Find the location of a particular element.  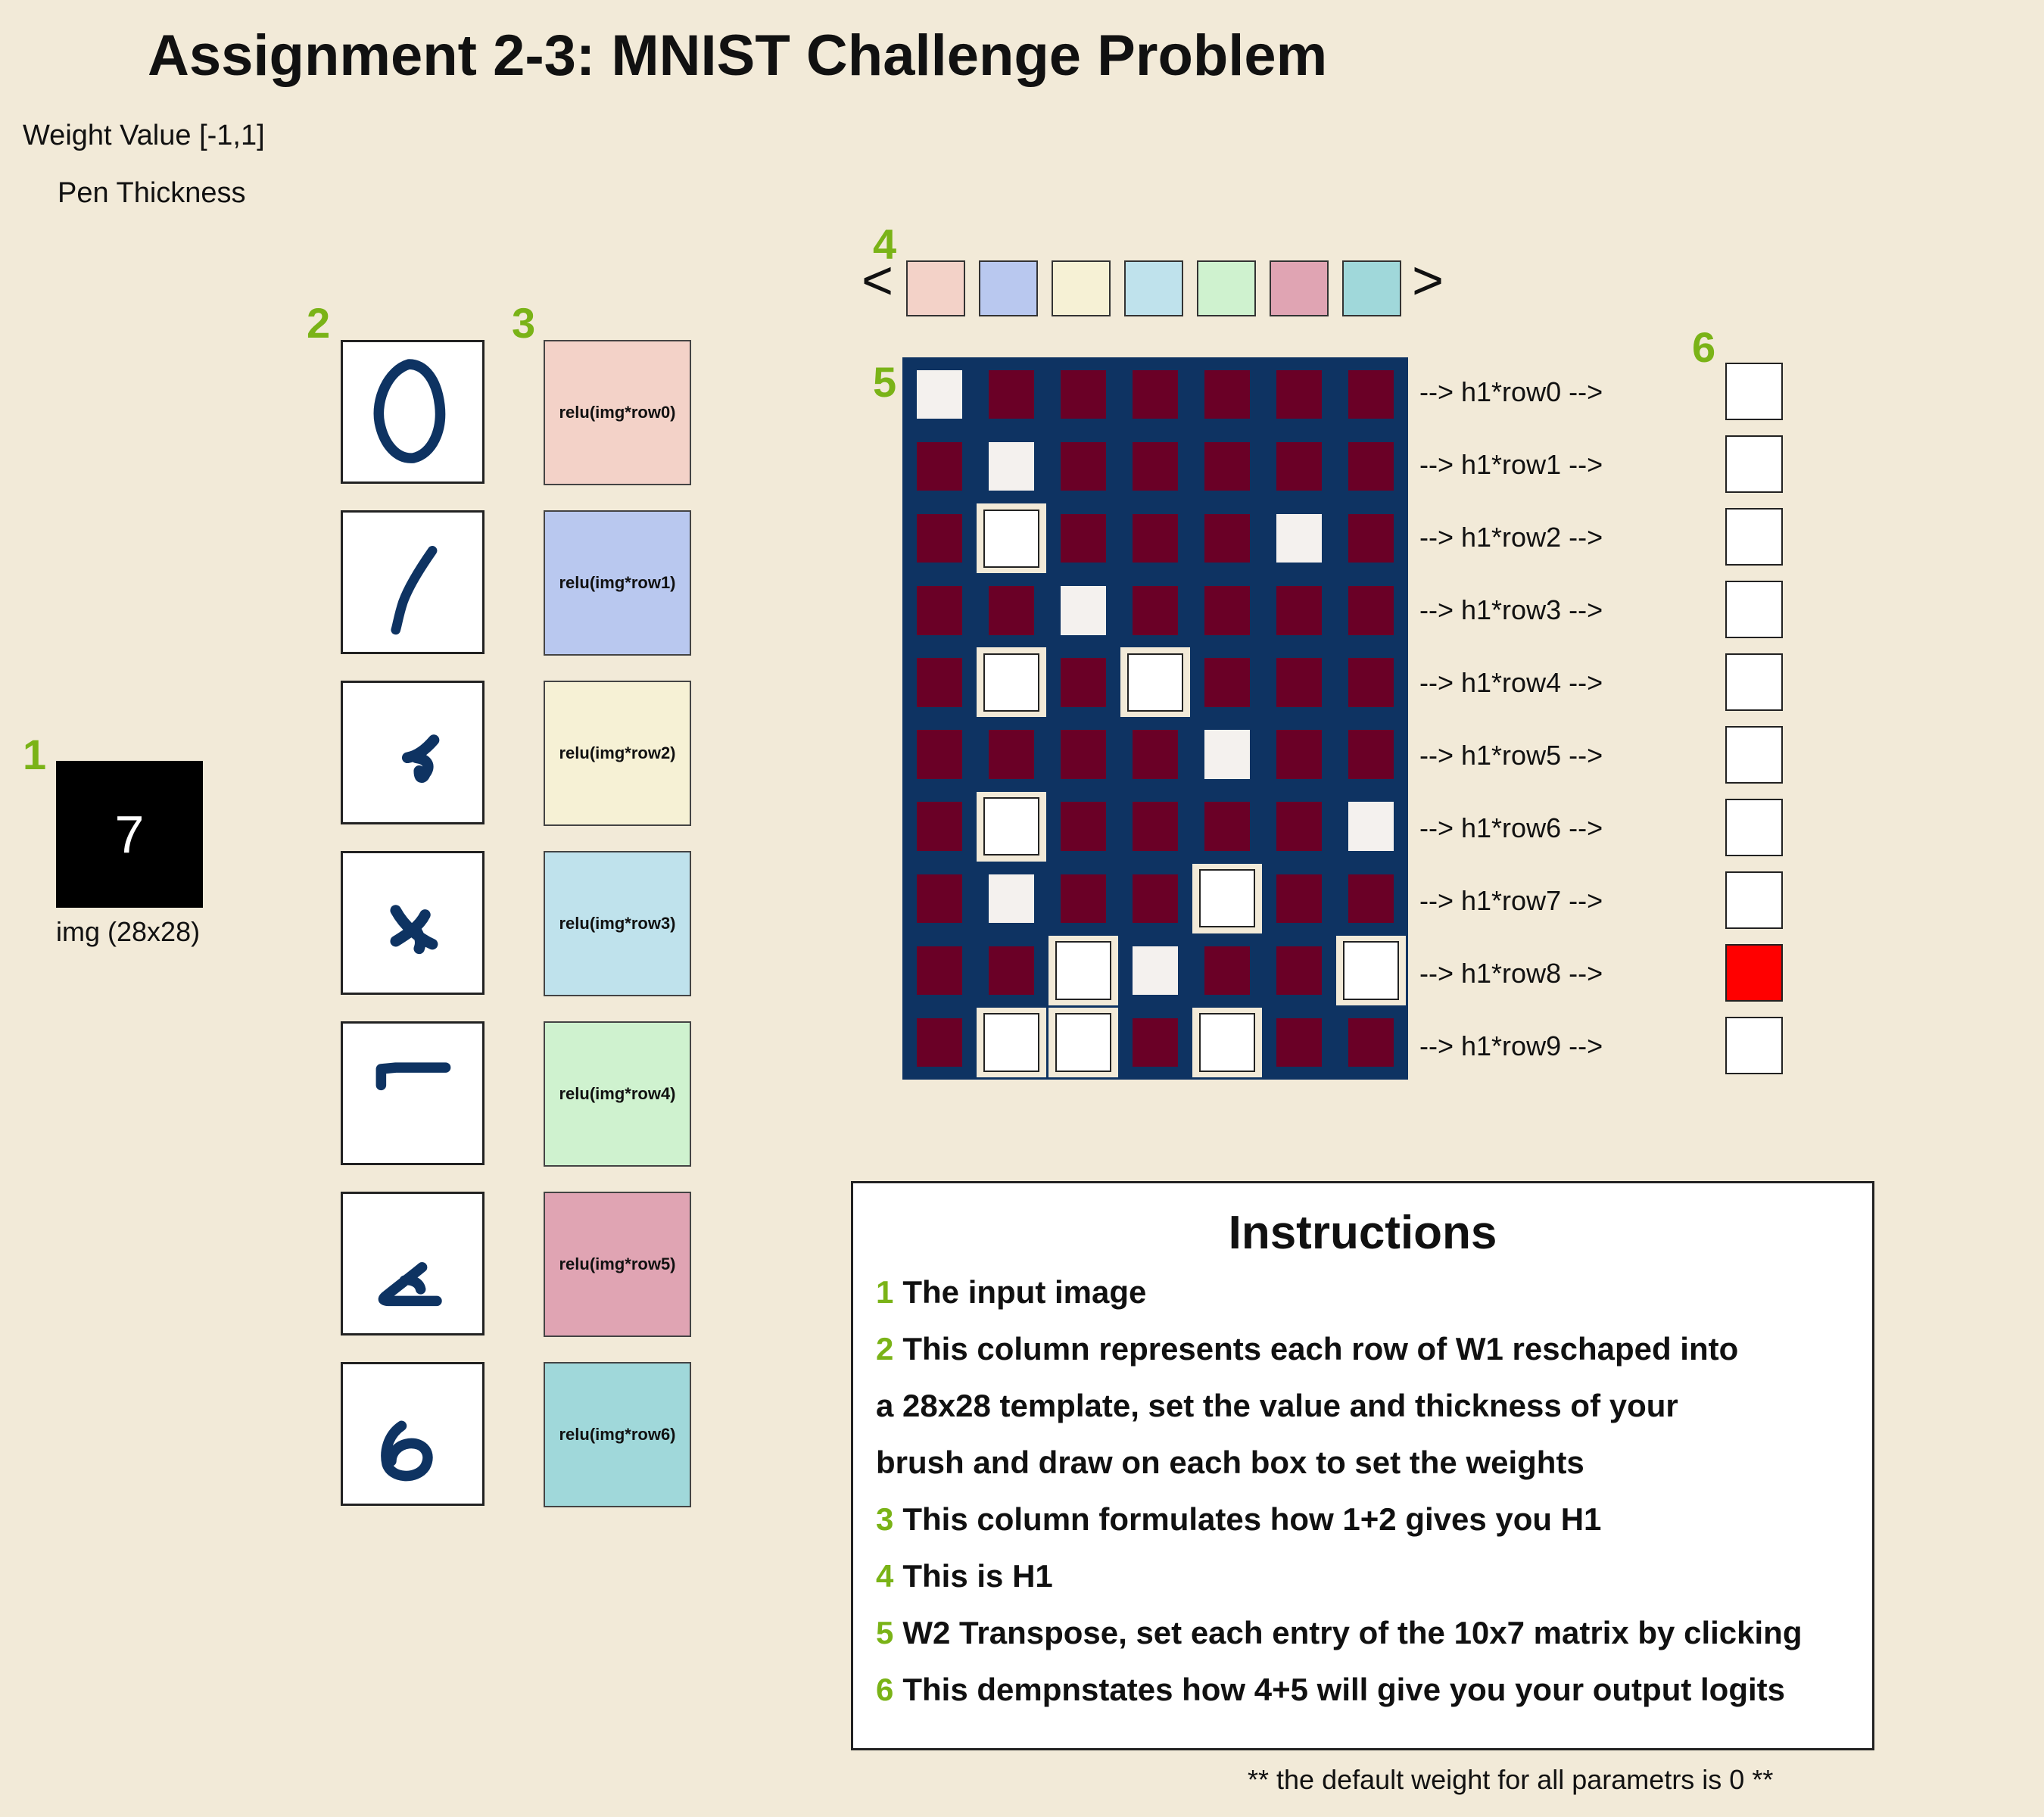

w2-transpose-grid is located at coordinates (1155, 718).